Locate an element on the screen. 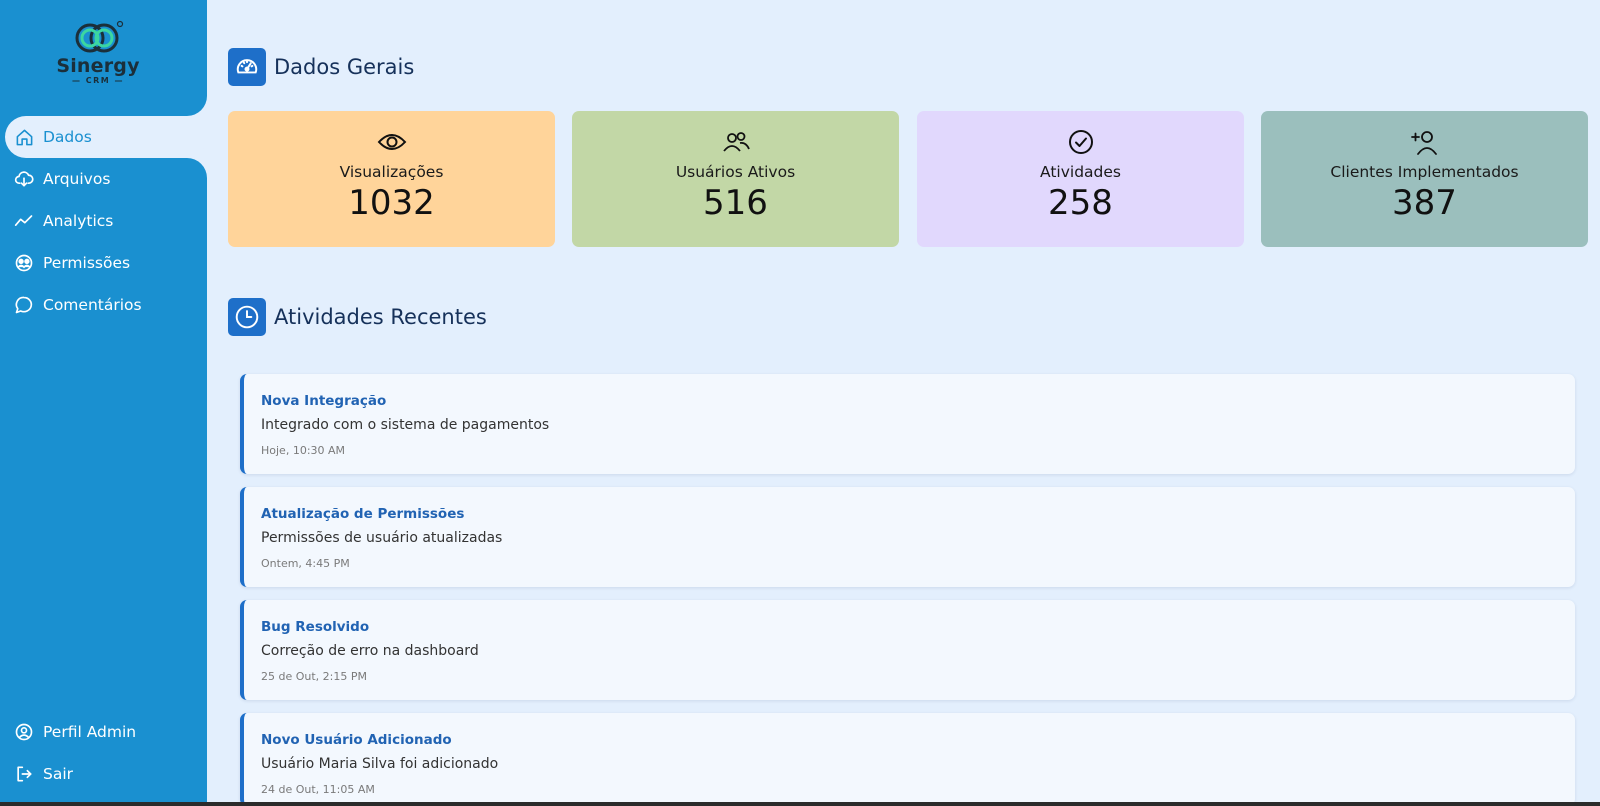 This screenshot has width=1600, height=806. sidebar-bottom-nav: Perfil Admin Sair is located at coordinates (103, 753).